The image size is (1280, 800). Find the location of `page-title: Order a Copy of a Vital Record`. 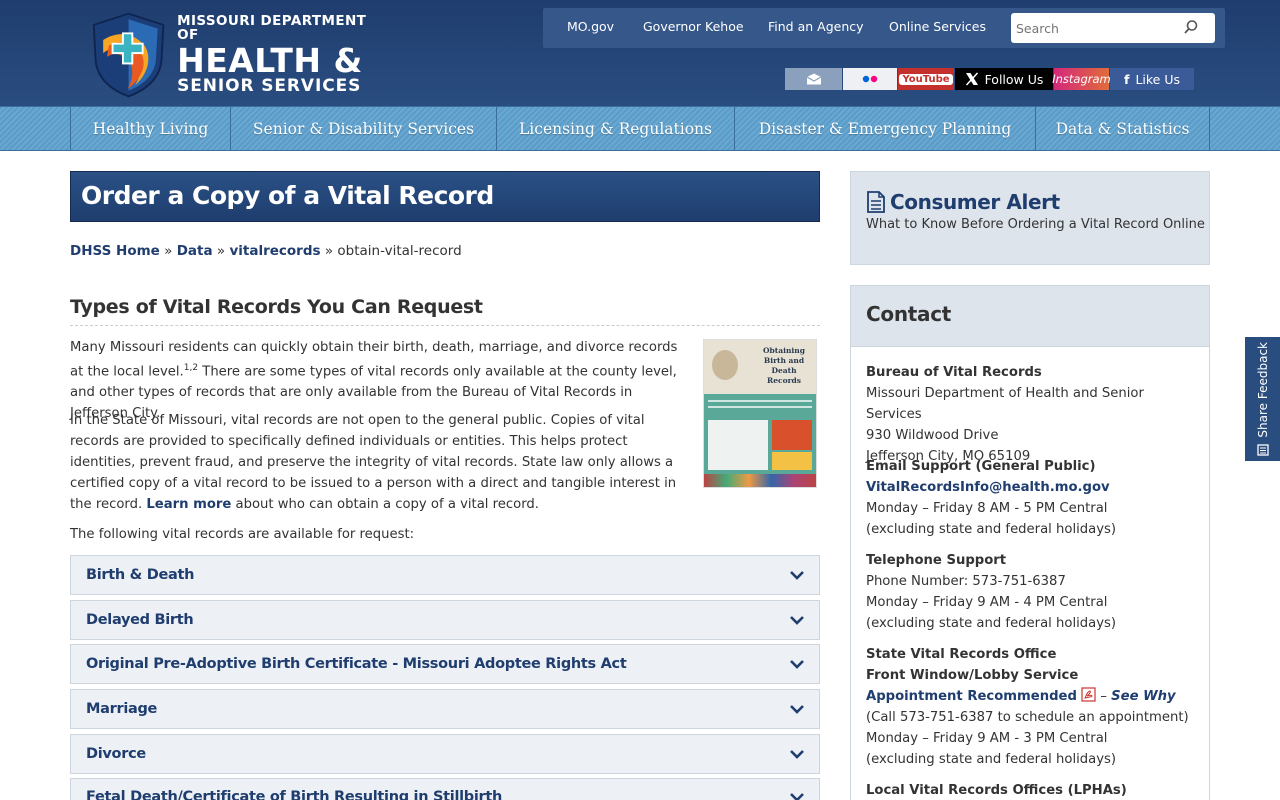

page-title: Order a Copy of a Vital Record is located at coordinates (287, 195).